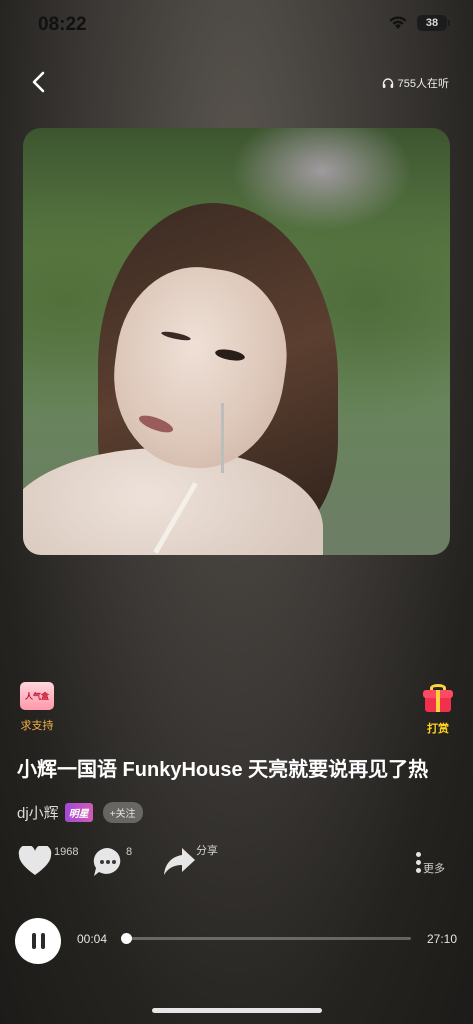 This screenshot has width=473, height=1024. What do you see at coordinates (438, 698) in the screenshot?
I see `gift-icon` at bounding box center [438, 698].